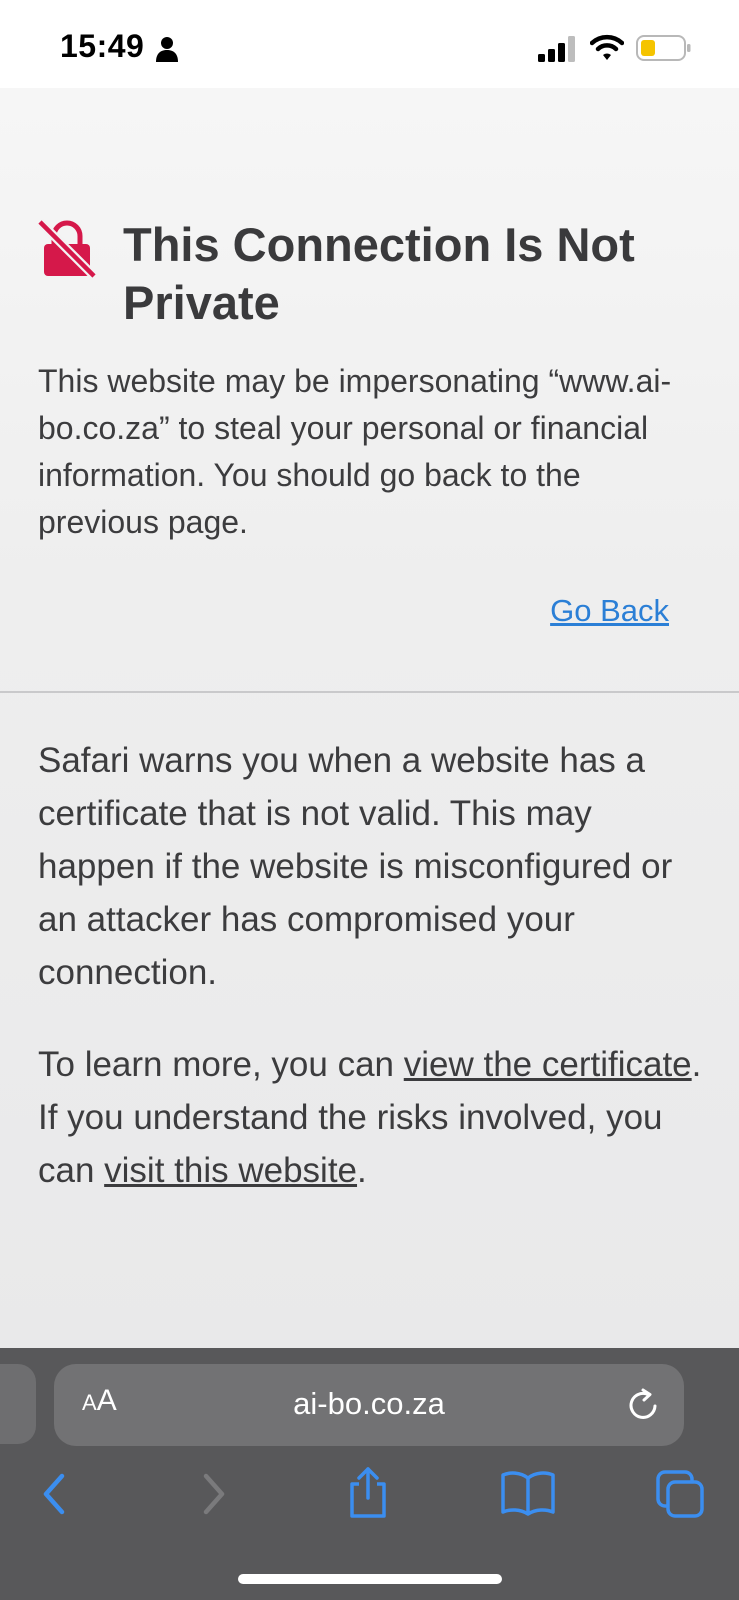 This screenshot has height=1600, width=739. Describe the element at coordinates (54, 1494) in the screenshot. I see `back-icon` at that location.